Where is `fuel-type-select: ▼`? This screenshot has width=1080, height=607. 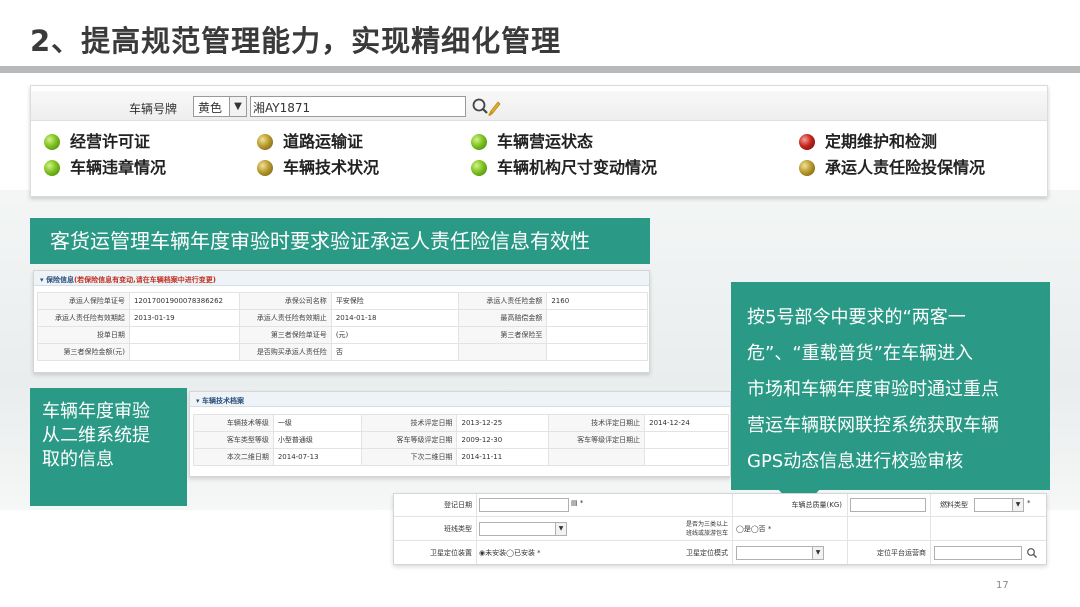
fuel-type-select: ▼ is located at coordinates (999, 505).